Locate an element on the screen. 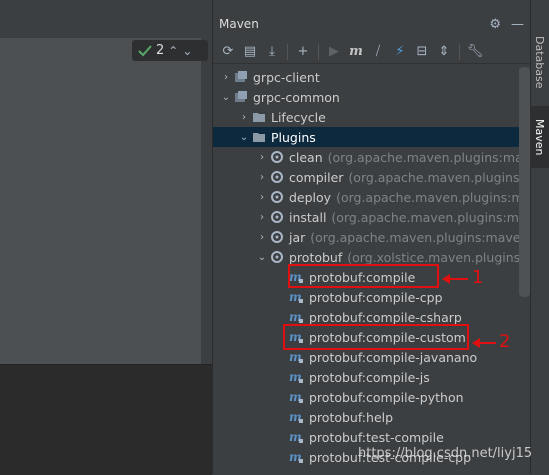 This screenshot has width=549, height=475. tree-node-label: protobuf:compile-javanano is located at coordinates (393, 357).